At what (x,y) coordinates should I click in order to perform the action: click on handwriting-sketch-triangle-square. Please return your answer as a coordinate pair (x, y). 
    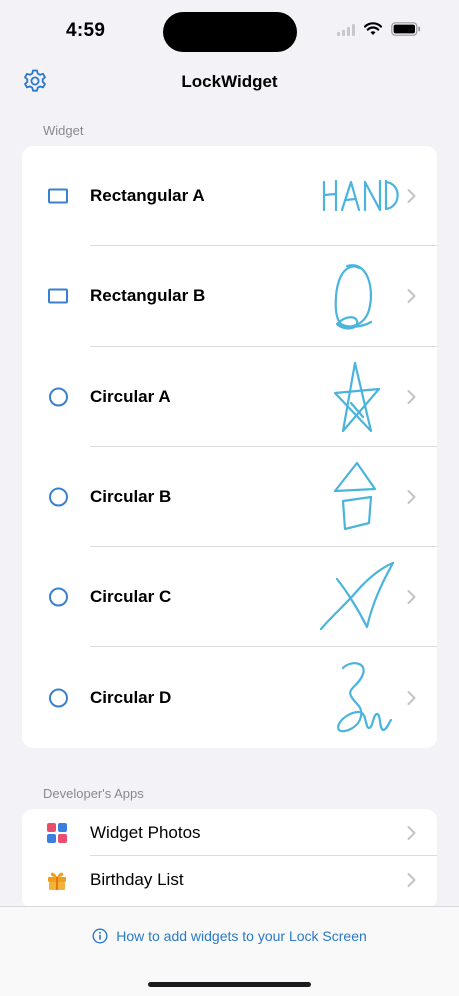
    Looking at the image, I should click on (355, 496).